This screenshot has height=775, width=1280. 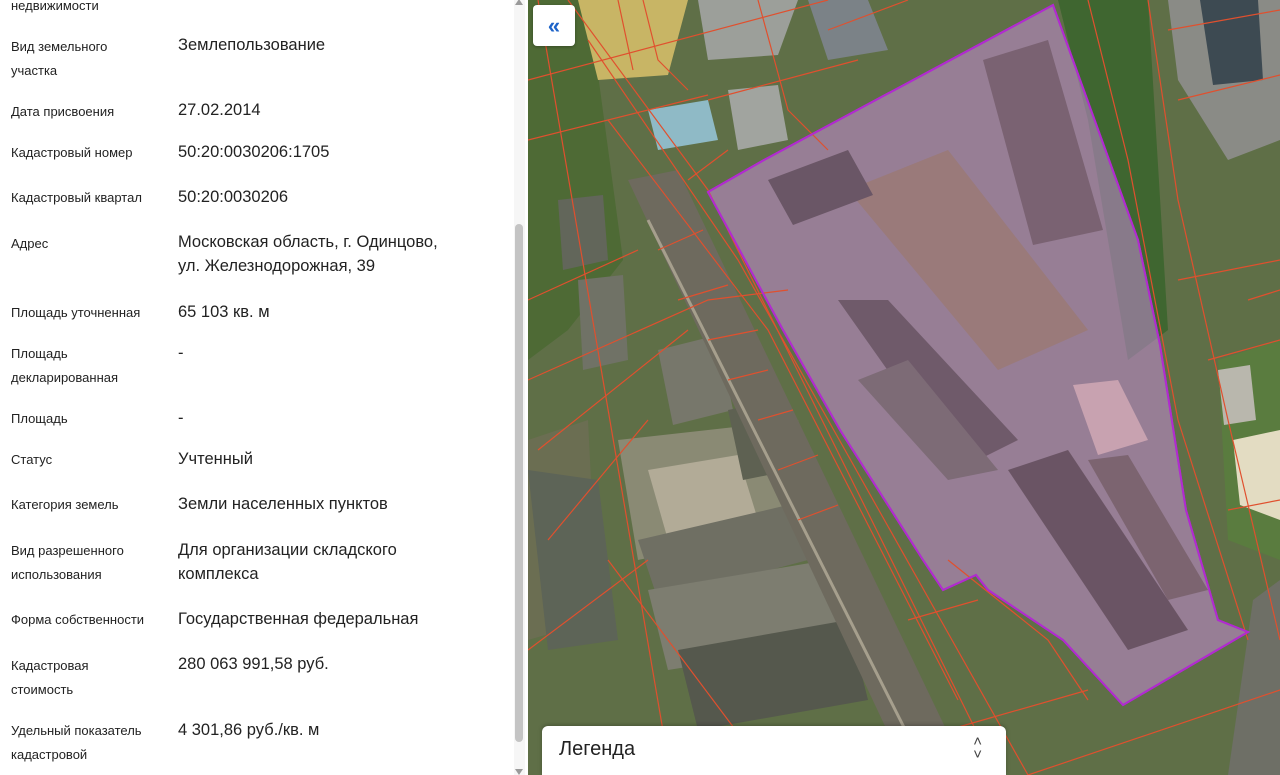 I want to click on specific-indicator-label: Удельный показатель кадастровой, so click(x=76, y=742).